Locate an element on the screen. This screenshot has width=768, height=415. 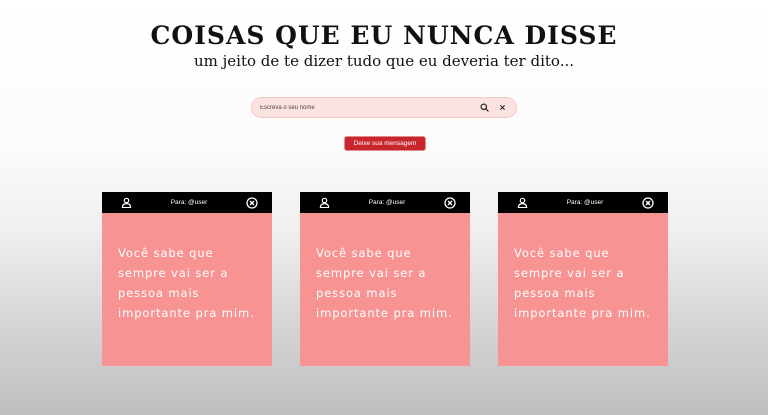
search-icon is located at coordinates (484, 108).